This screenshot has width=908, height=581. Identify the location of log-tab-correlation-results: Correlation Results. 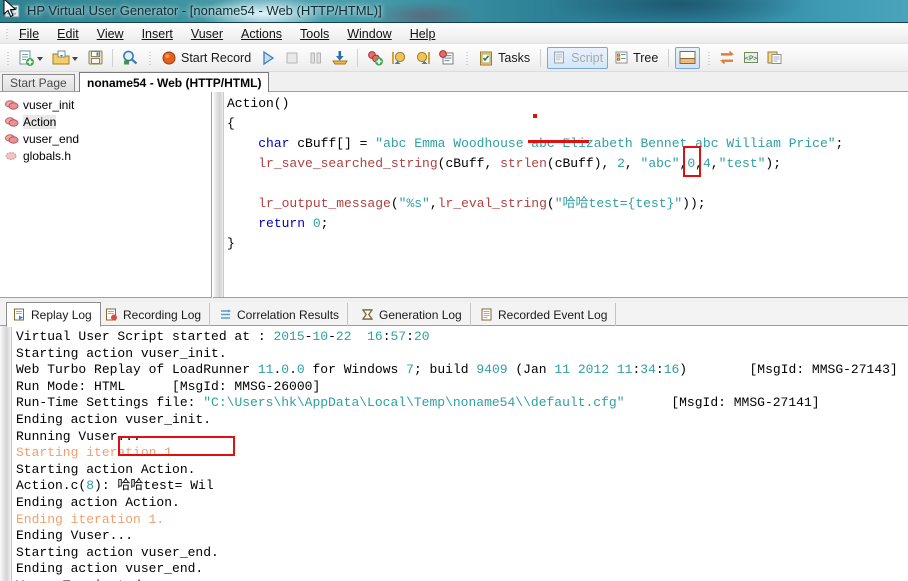
(281, 314).